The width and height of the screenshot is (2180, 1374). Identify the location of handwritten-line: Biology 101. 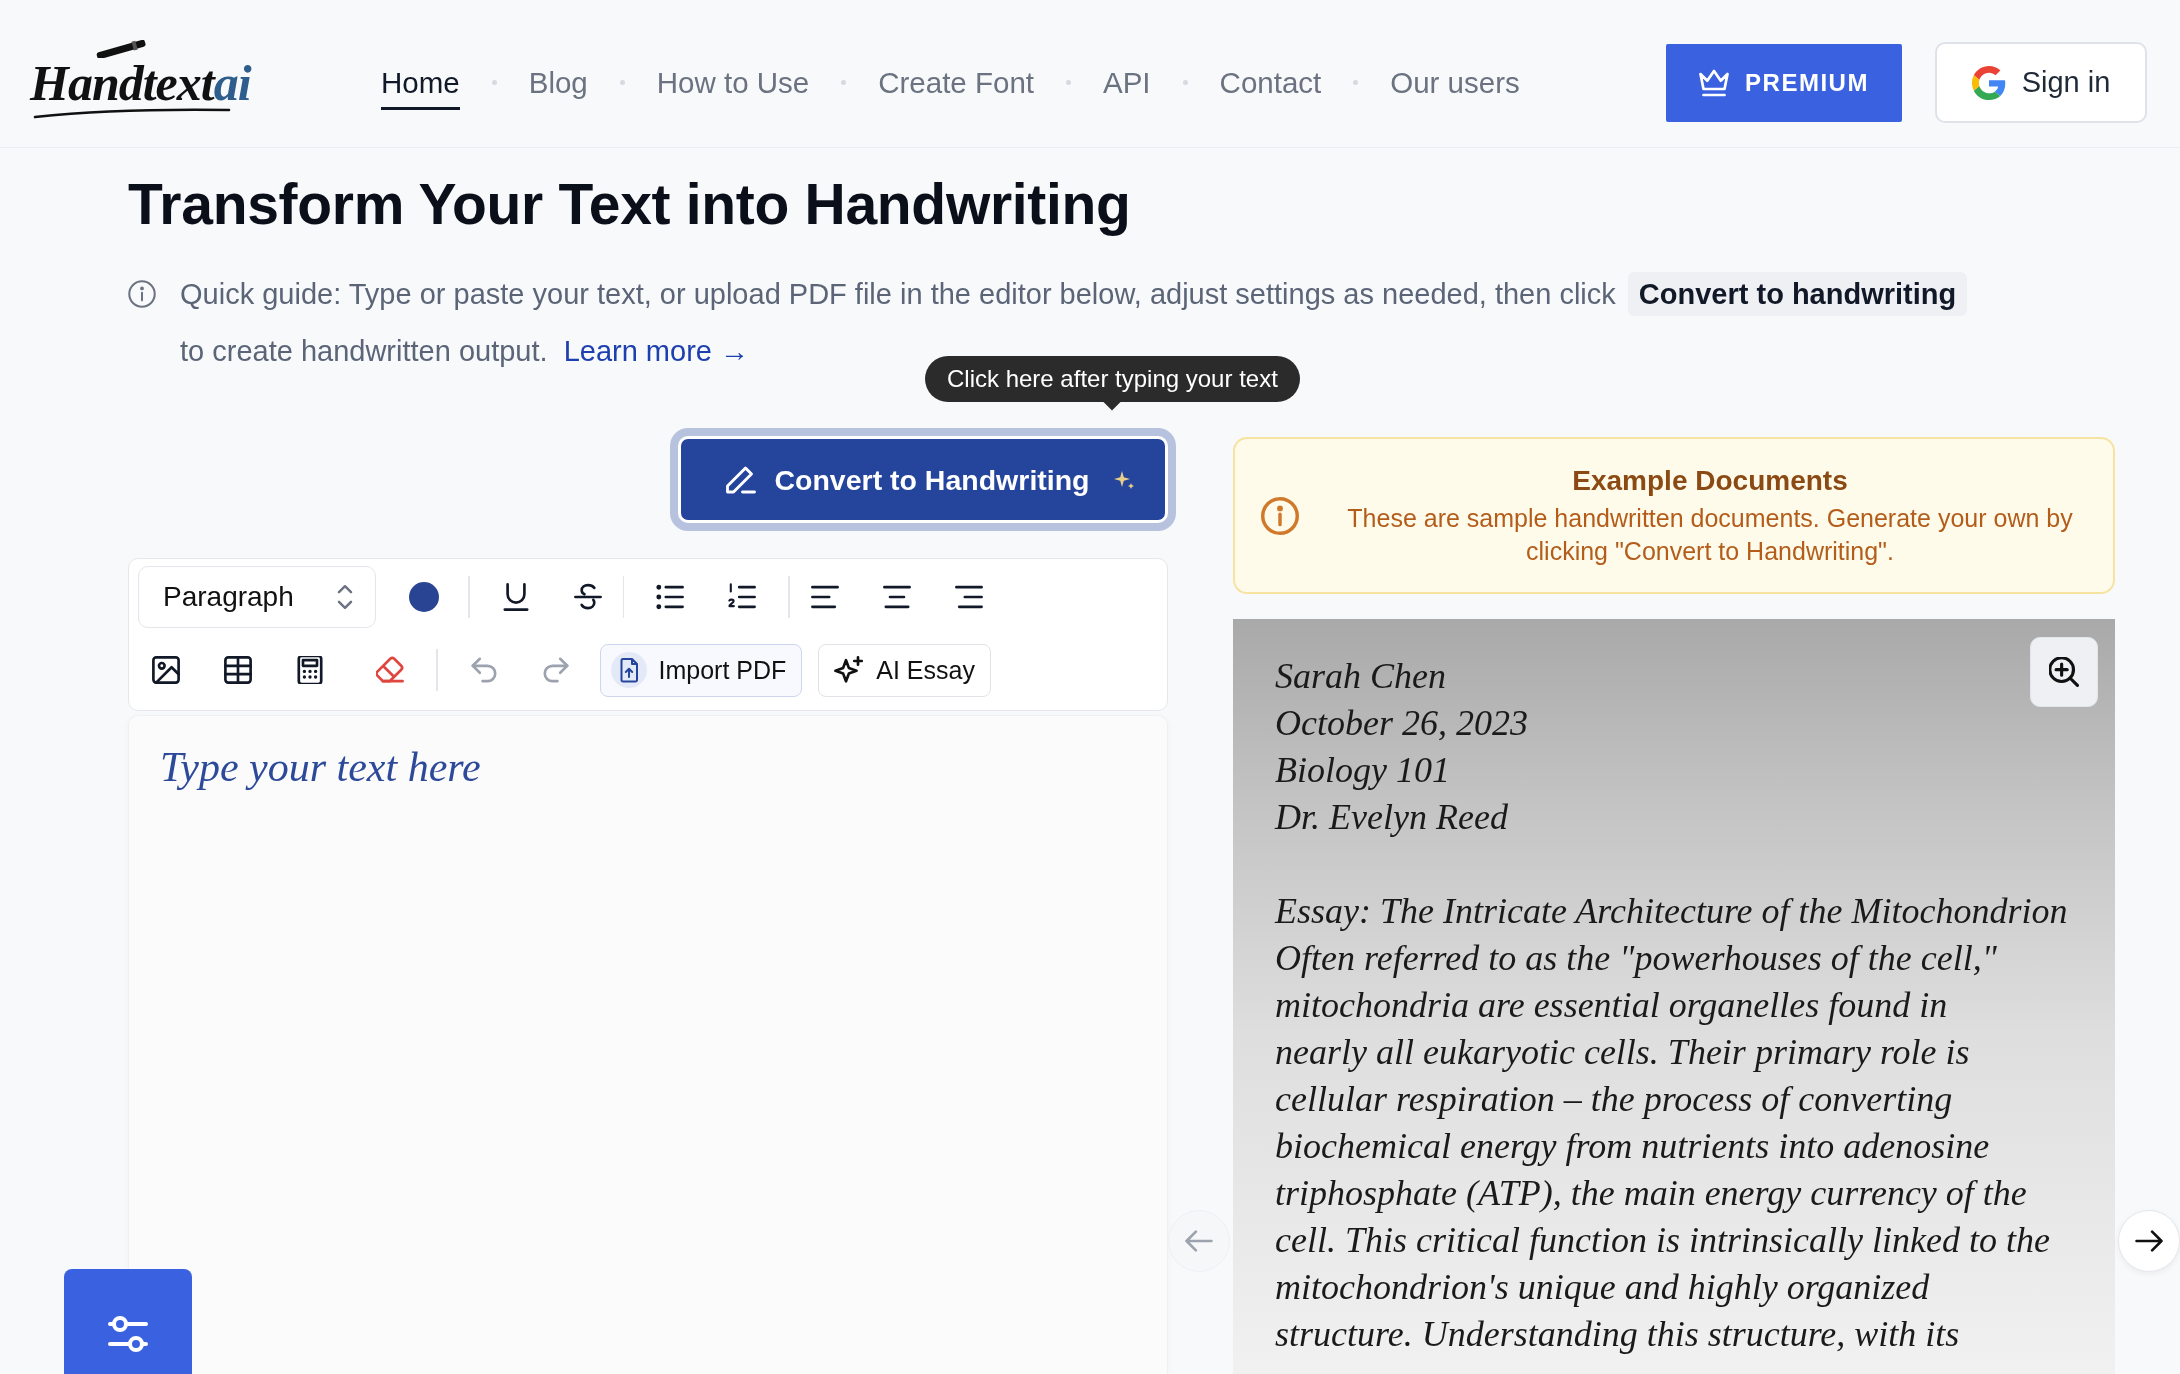
(1363, 771).